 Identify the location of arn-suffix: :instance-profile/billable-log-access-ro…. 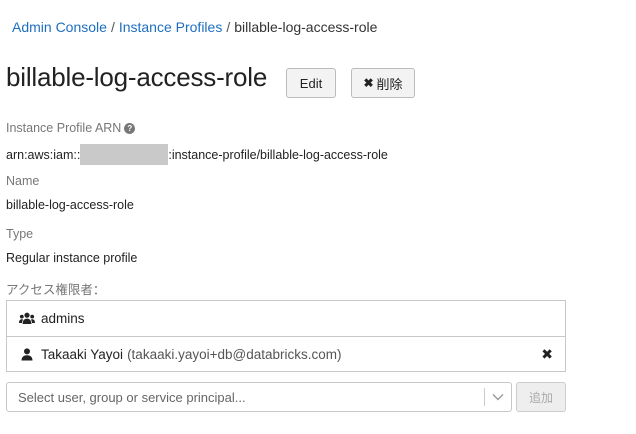
(278, 155).